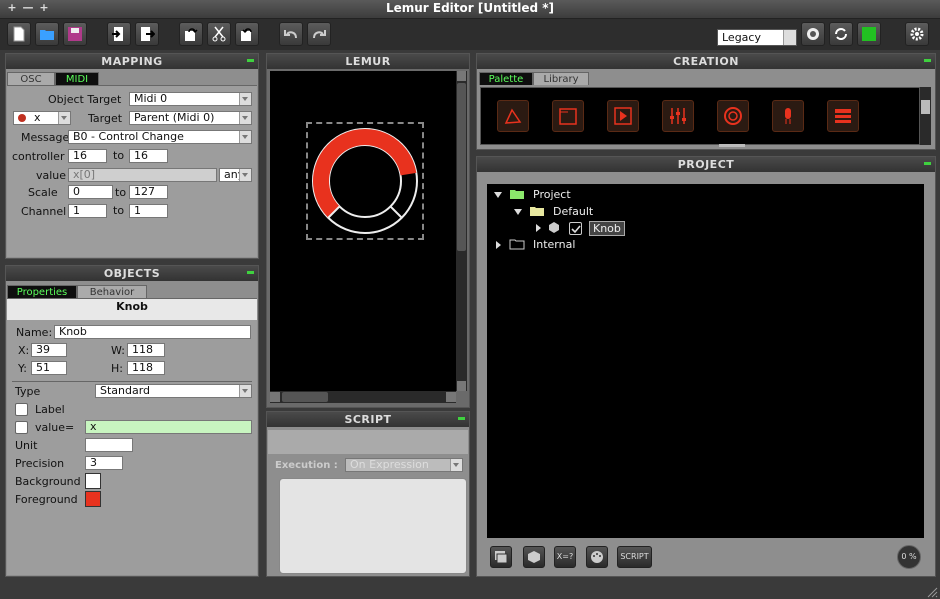  I want to click on tab-palette: Palette, so click(506, 78).